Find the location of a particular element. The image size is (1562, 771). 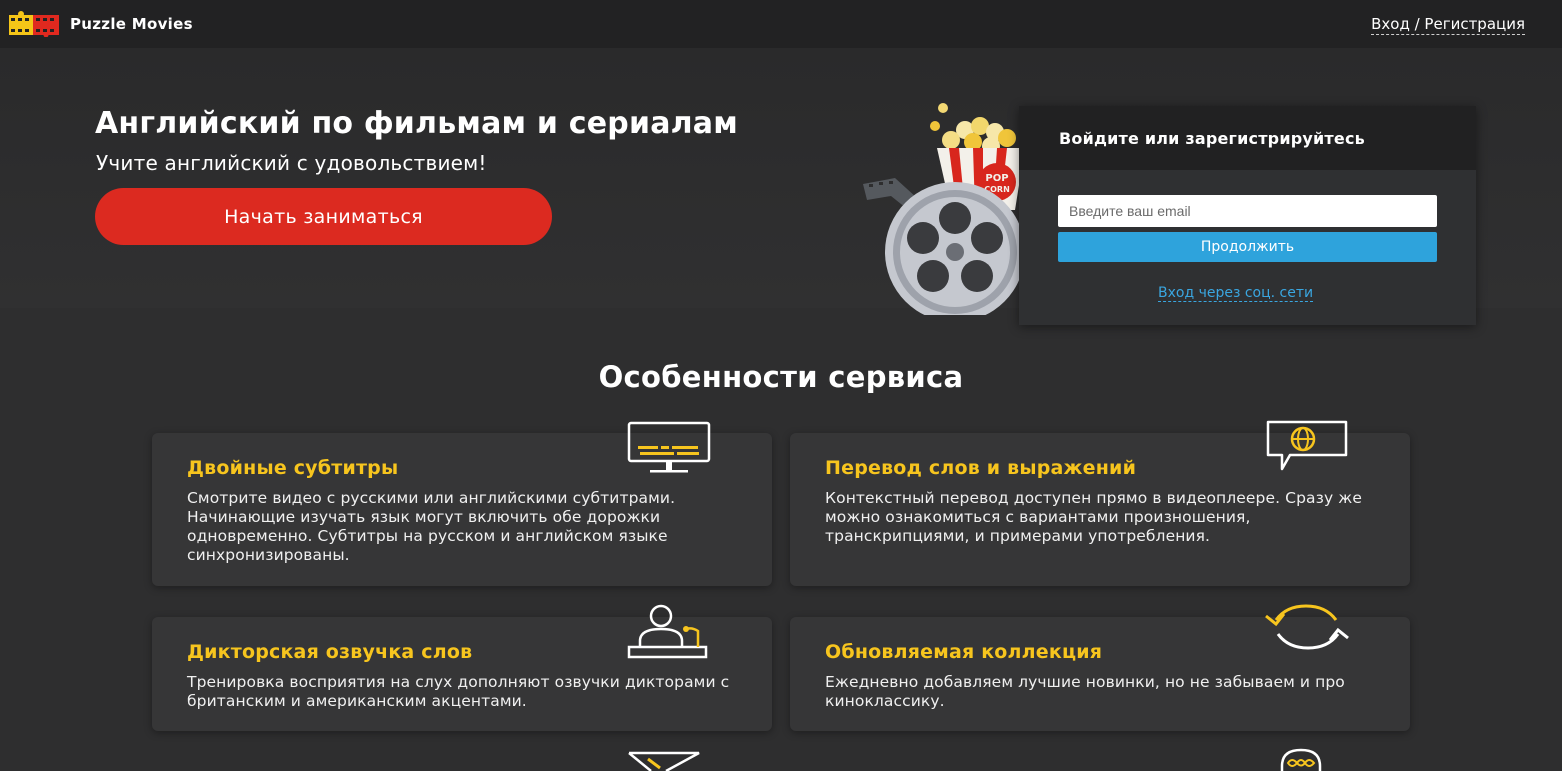

logo-icon is located at coordinates (34, 24).